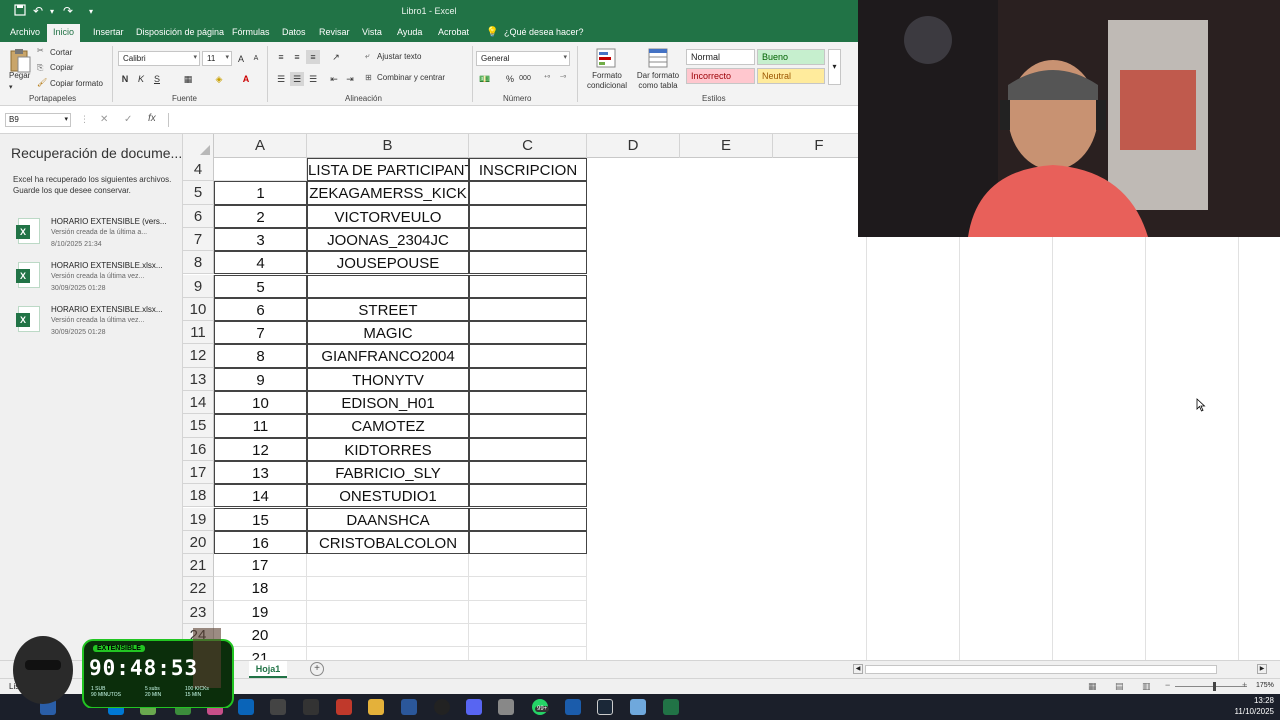 The height and width of the screenshot is (720, 1280). What do you see at coordinates (246, 79) in the screenshot?
I see `font-color-icon: A` at bounding box center [246, 79].